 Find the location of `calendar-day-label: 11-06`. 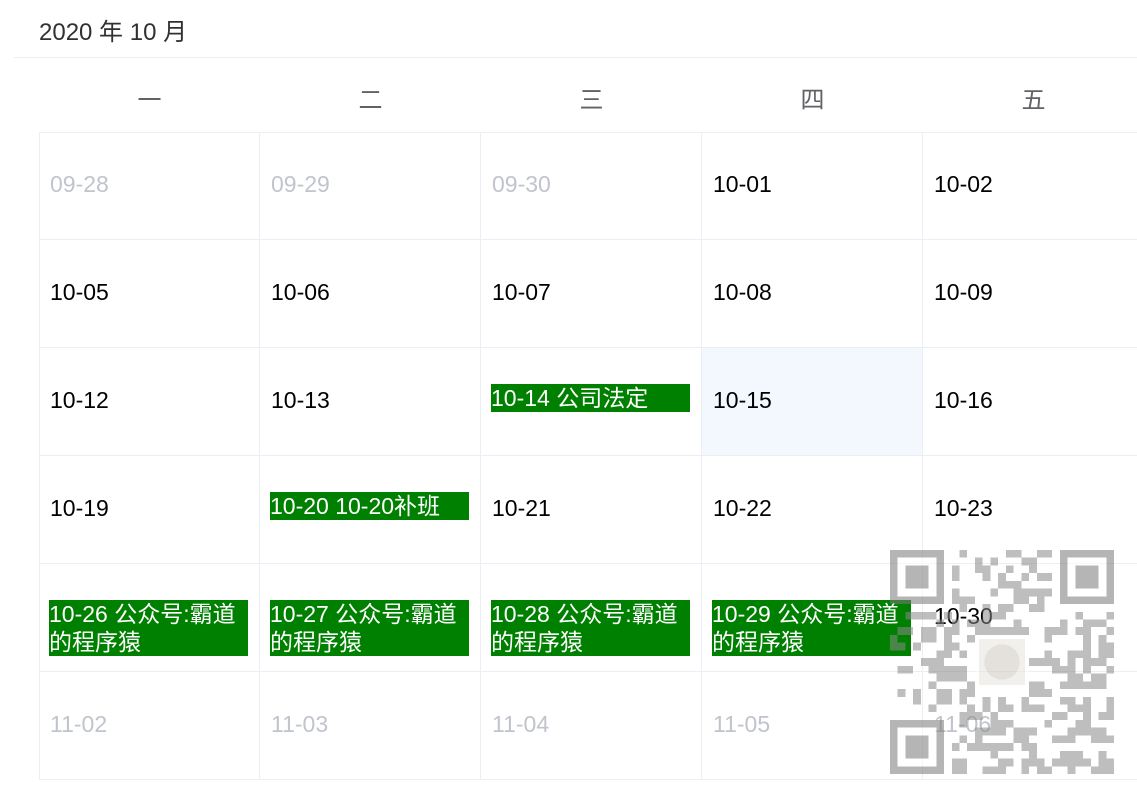

calendar-day-label: 11-06 is located at coordinates (963, 724).